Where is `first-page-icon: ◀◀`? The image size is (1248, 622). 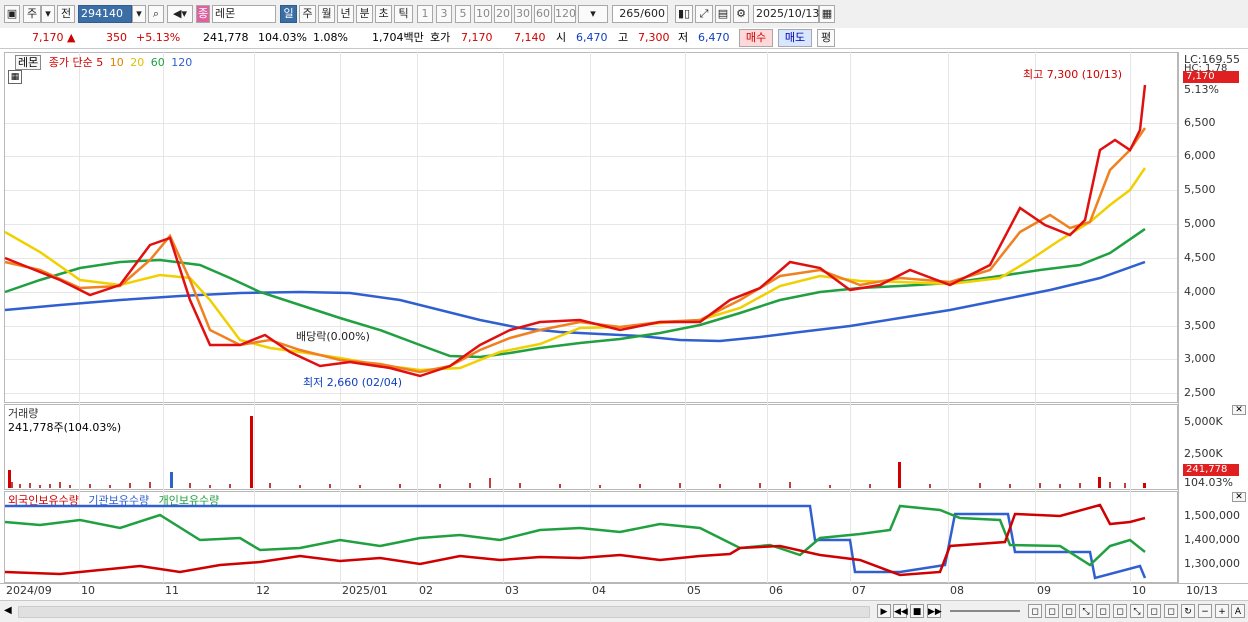
first-page-icon: ◀◀ is located at coordinates (900, 611).